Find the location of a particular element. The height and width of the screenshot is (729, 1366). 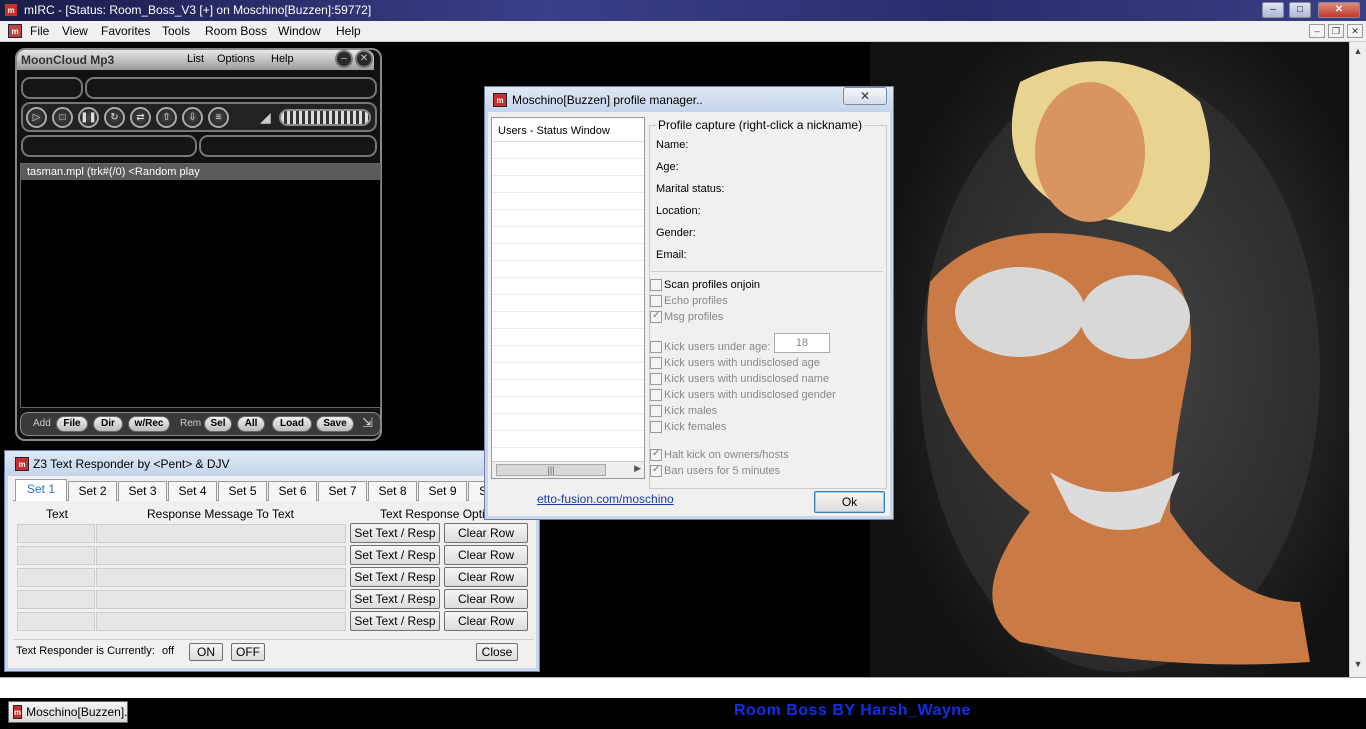

on-button: ON is located at coordinates (206, 652).